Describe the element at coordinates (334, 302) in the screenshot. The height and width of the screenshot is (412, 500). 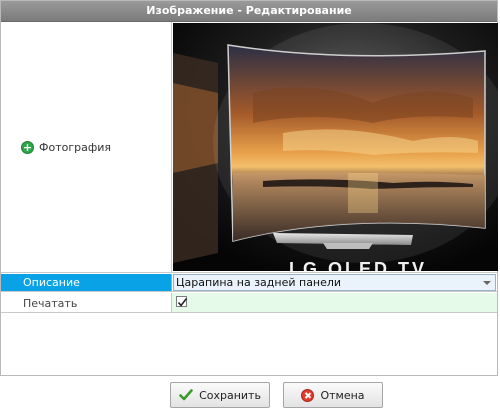
I see `print-cell` at that location.